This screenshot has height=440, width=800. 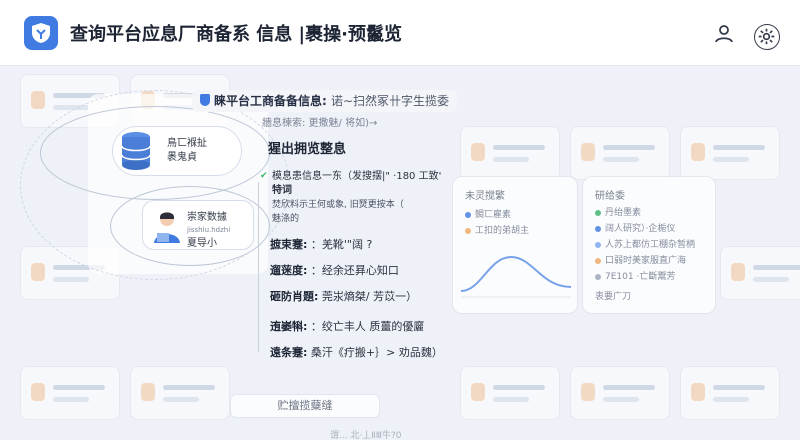 I want to click on gear-icon, so click(x=767, y=37).